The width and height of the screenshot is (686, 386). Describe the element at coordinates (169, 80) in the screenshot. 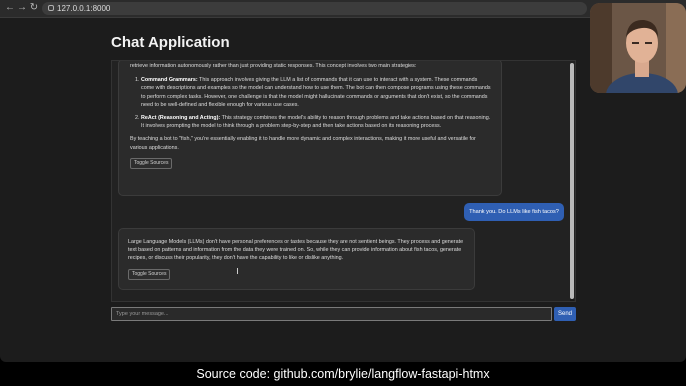

I see `list-item-term: Command Grammars:` at that location.